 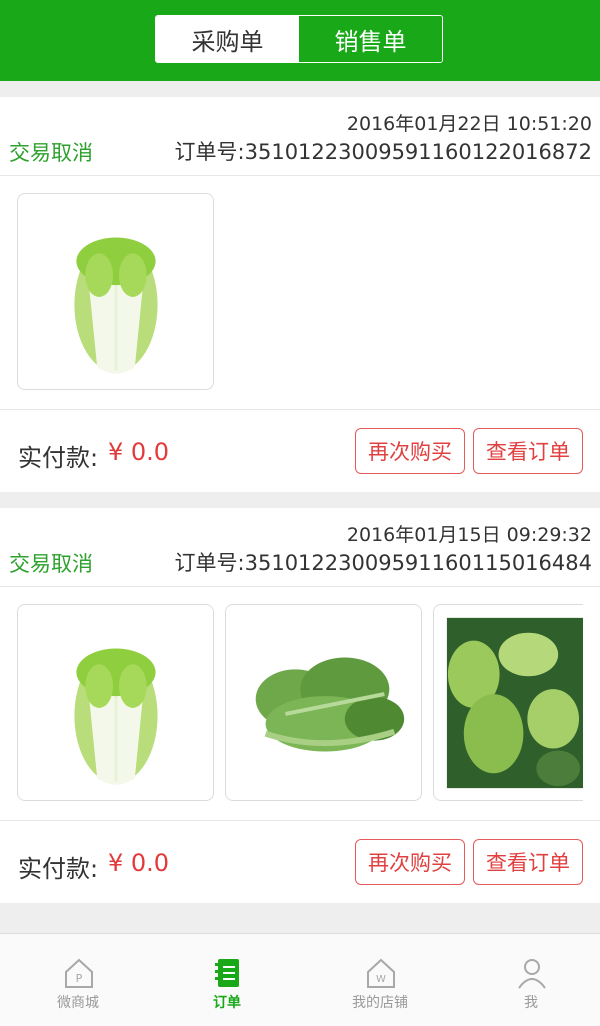 I want to click on greens-image, so click(x=323, y=702).